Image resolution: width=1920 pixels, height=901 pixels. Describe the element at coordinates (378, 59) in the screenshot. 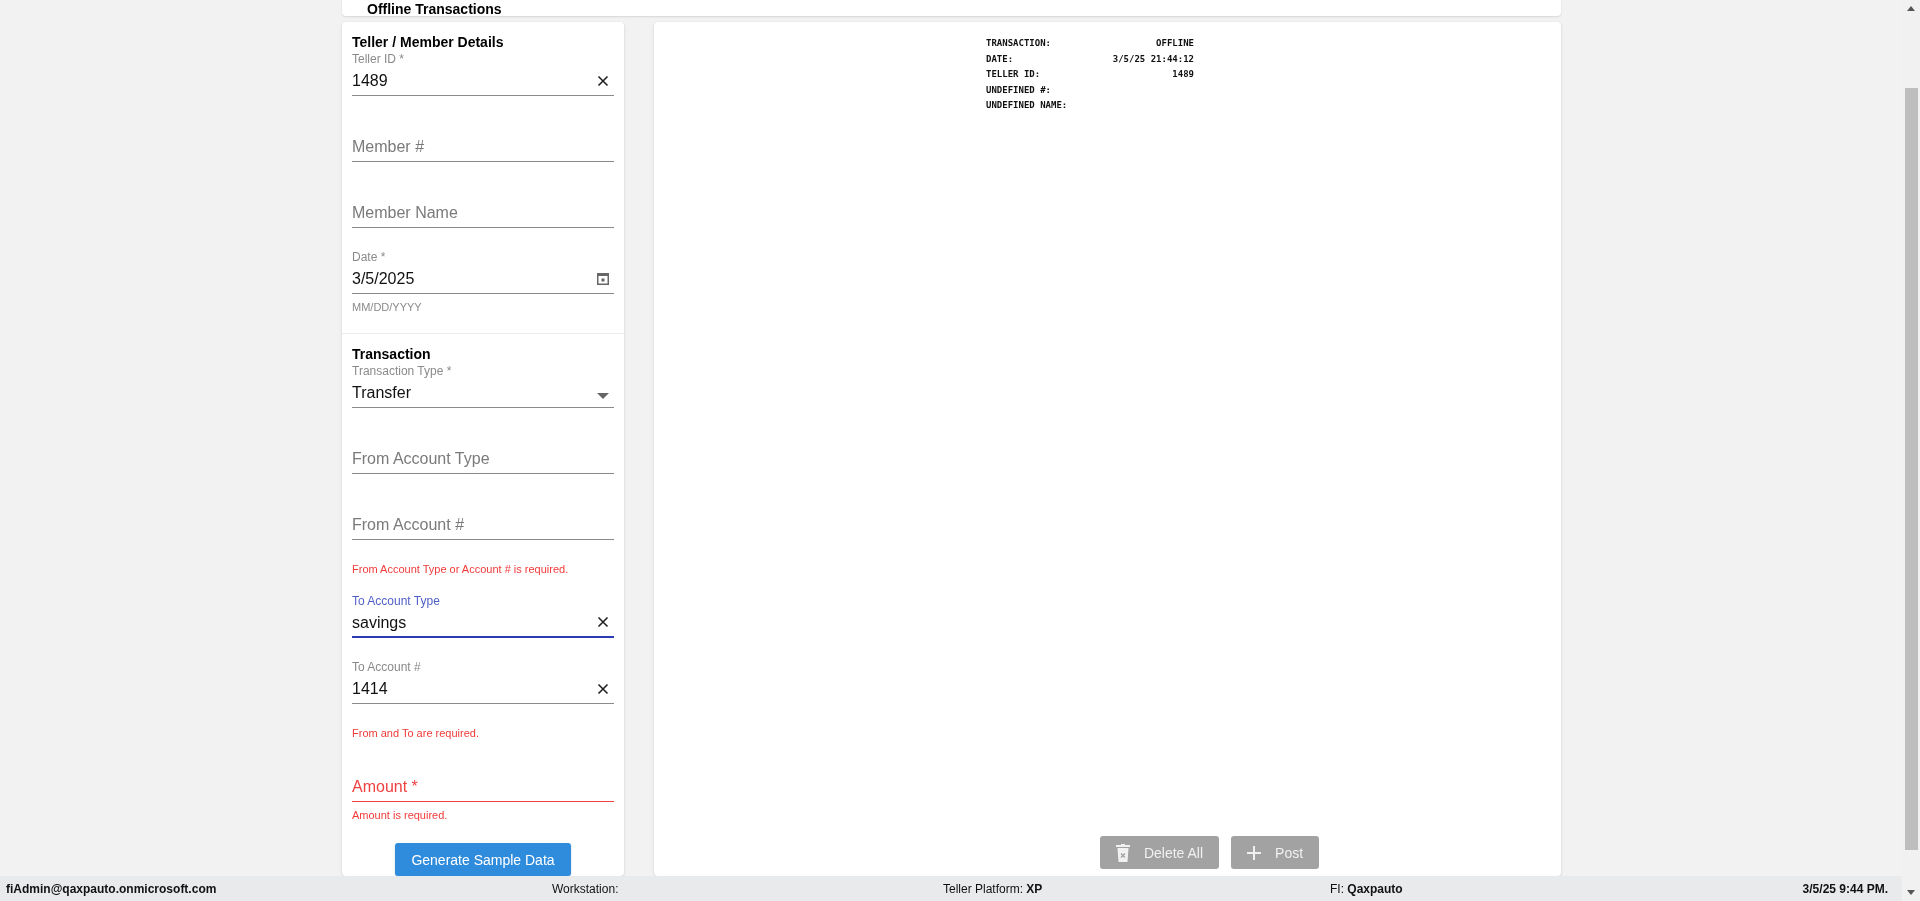

I see `field-label: Teller ID *` at that location.